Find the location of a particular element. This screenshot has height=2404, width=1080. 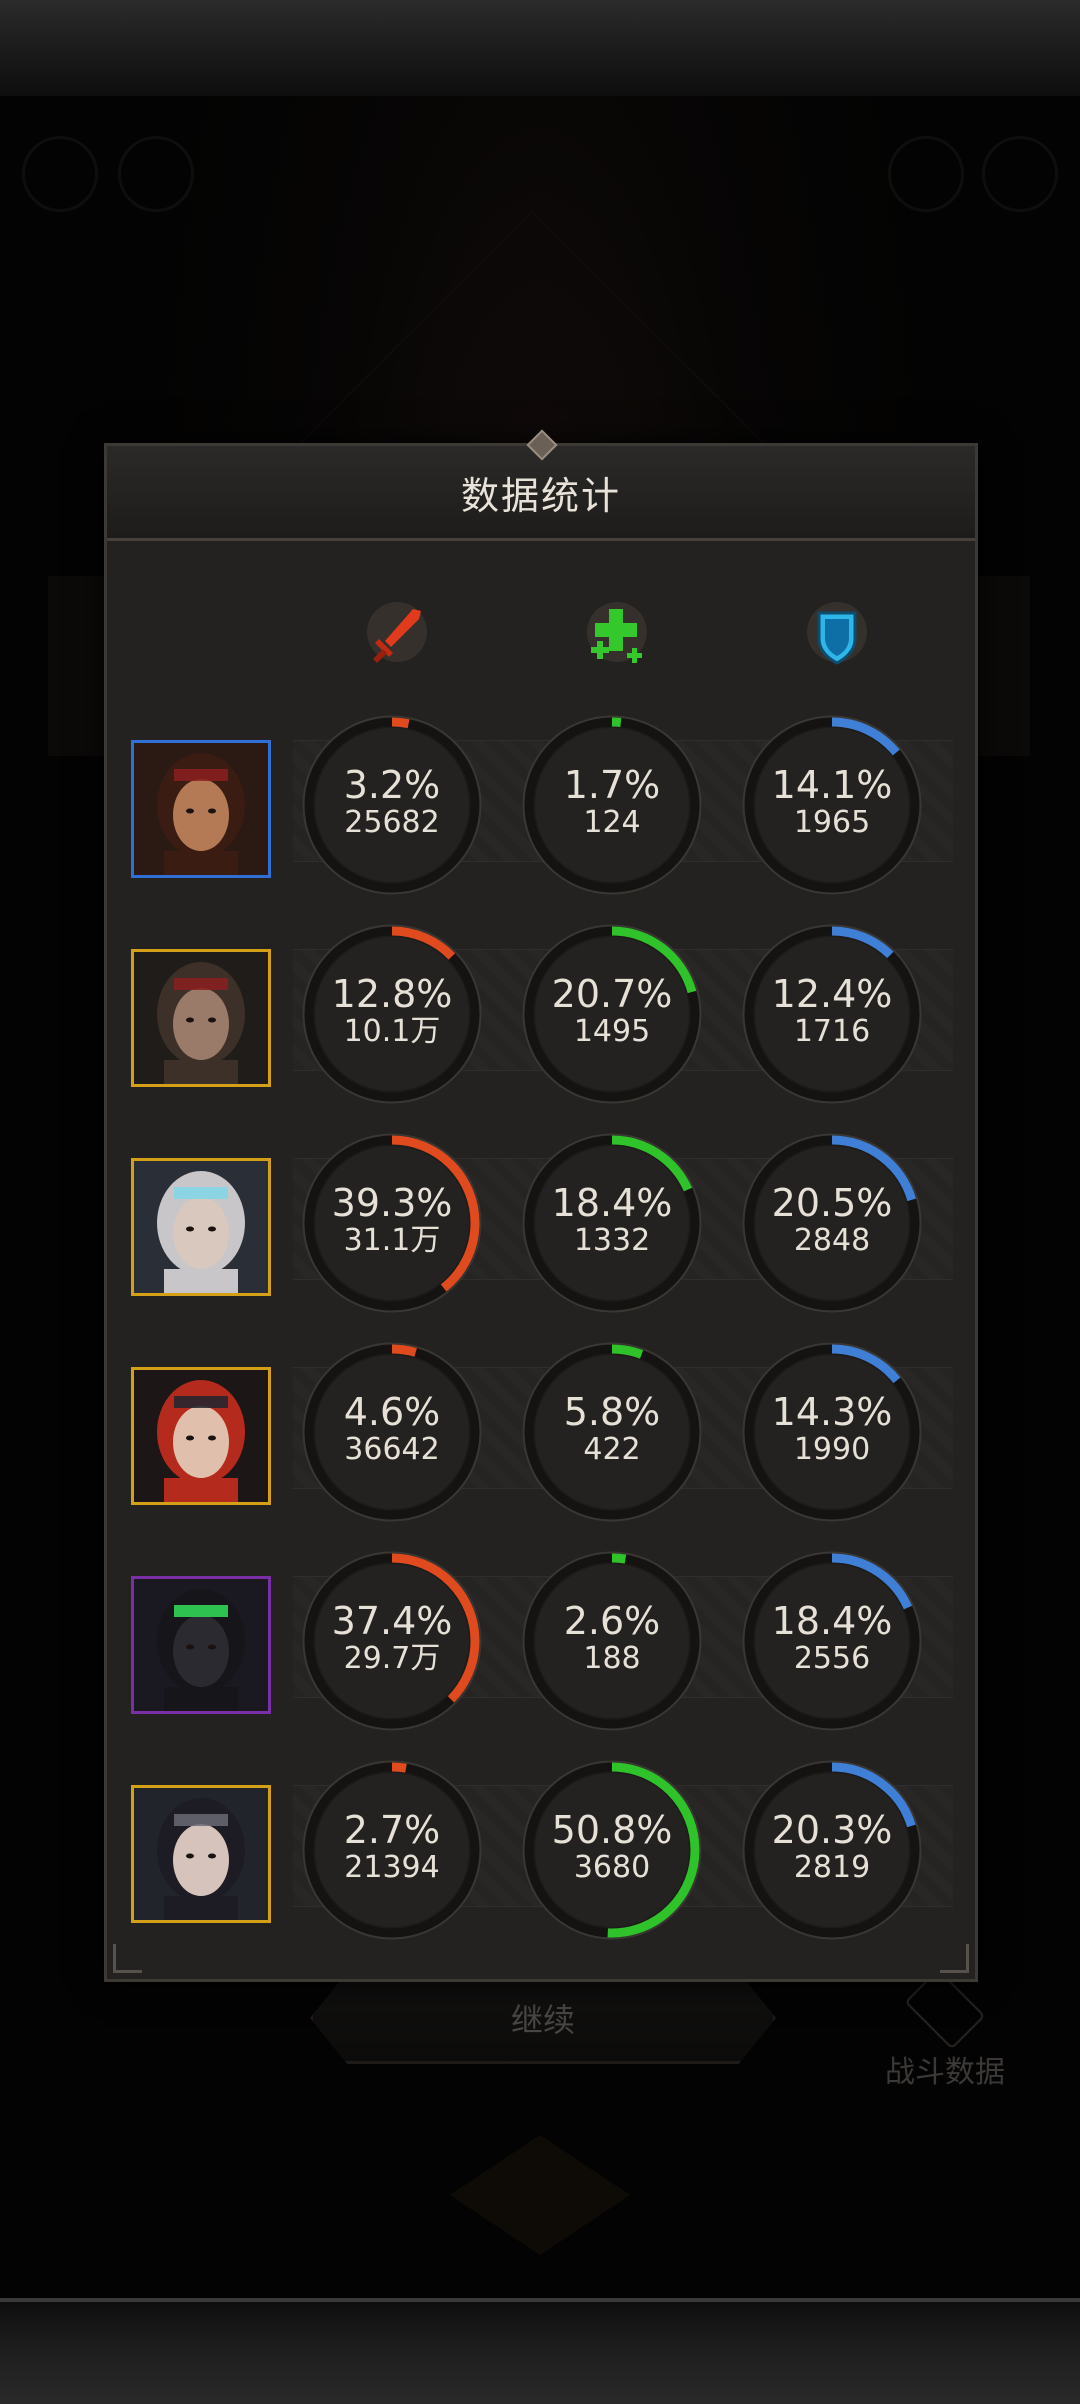

hero-hooded-woman-portrait is located at coordinates (201, 1018).